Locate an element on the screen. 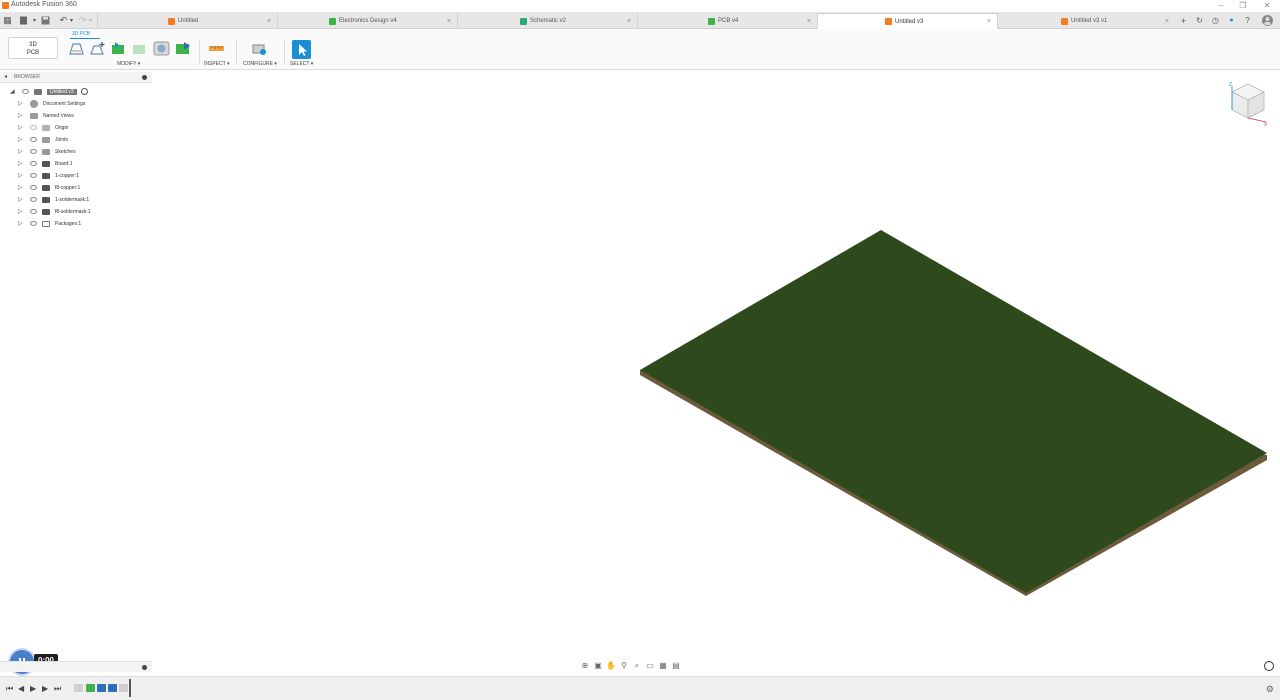 The image size is (1280, 700). grid-settings-icon: ▦ is located at coordinates (663, 666).